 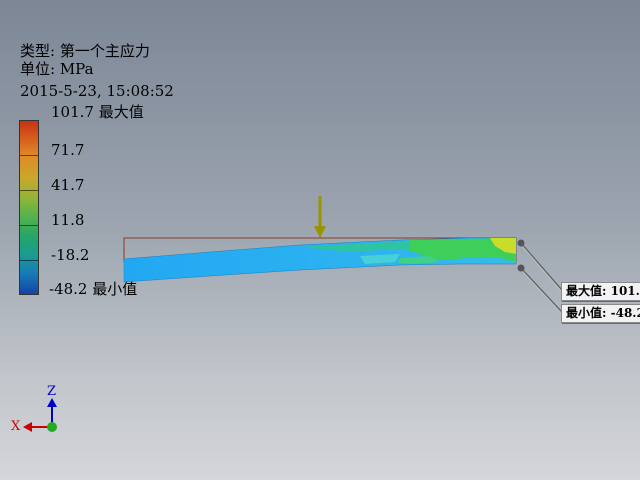 I want to click on min-value-callout: 最小值: -48.2 MPa, so click(x=600, y=313).